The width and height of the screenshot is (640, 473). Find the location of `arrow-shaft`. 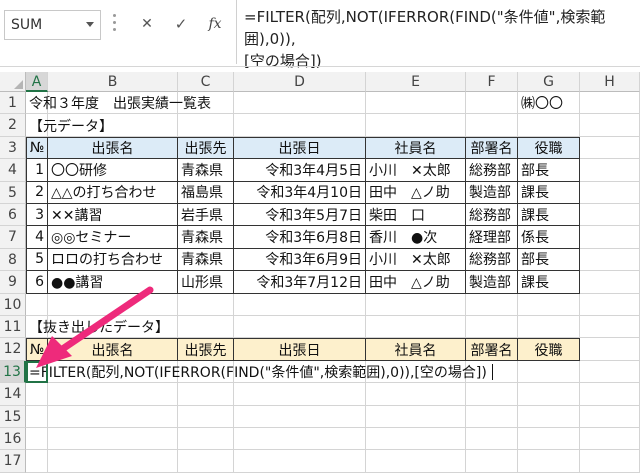

arrow-shaft is located at coordinates (104, 321).